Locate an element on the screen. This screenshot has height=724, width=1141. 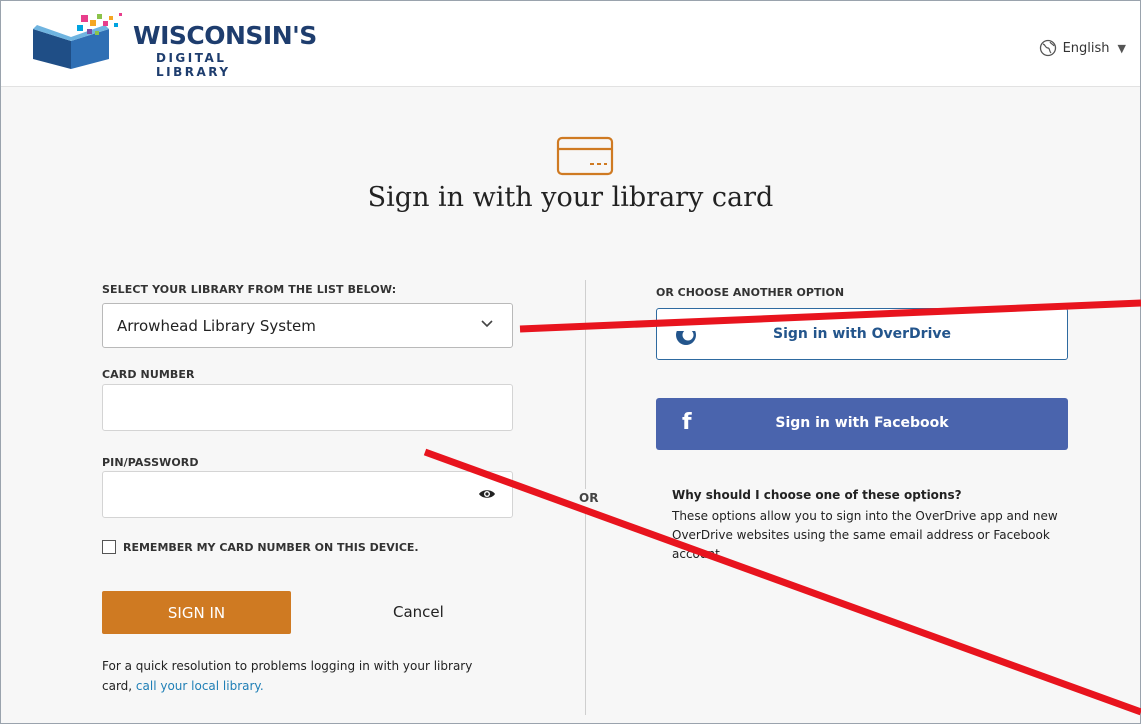
call-library-link: call your local library. is located at coordinates (200, 686).